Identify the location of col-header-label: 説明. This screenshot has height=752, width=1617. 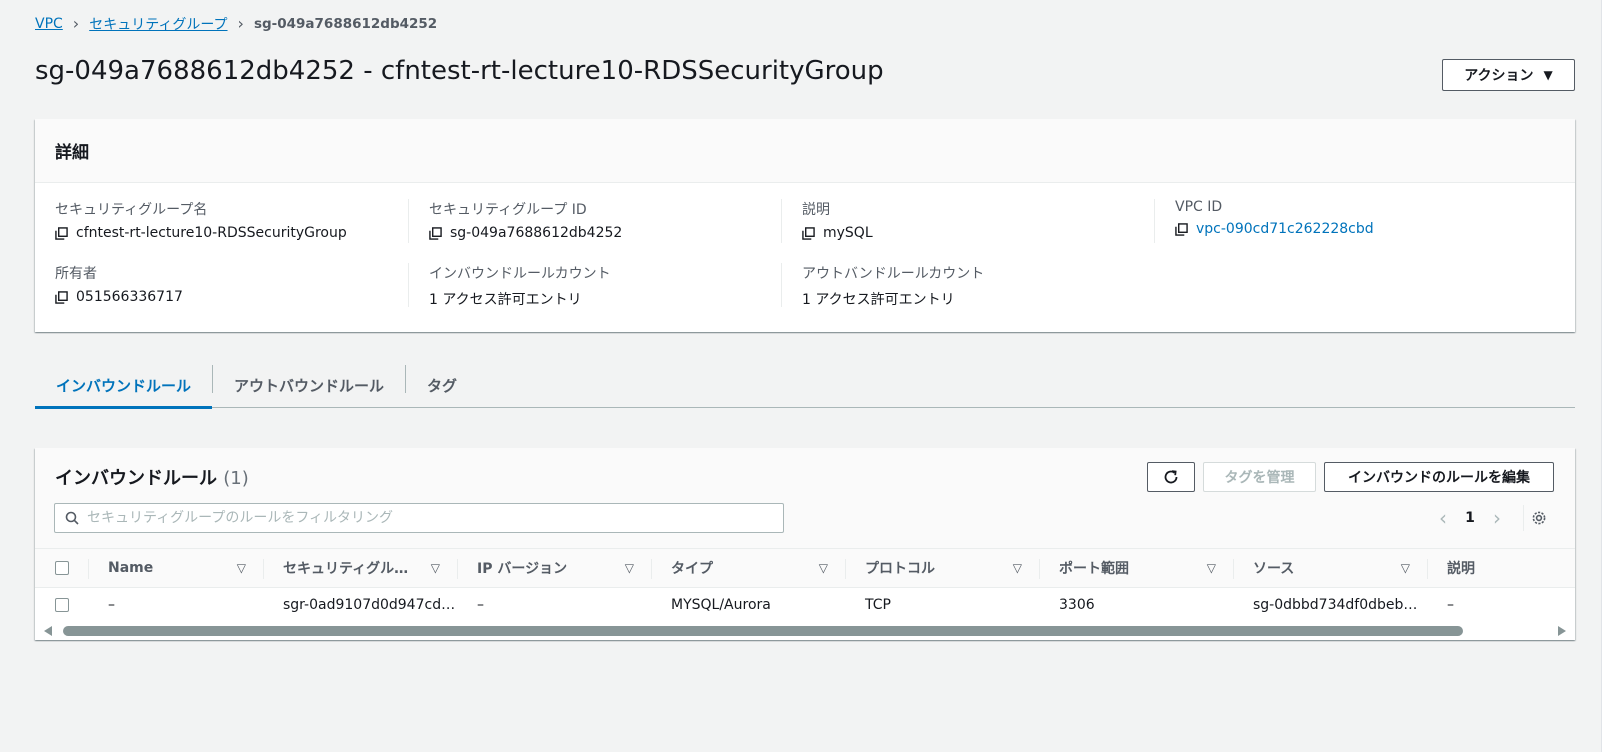
(1461, 569).